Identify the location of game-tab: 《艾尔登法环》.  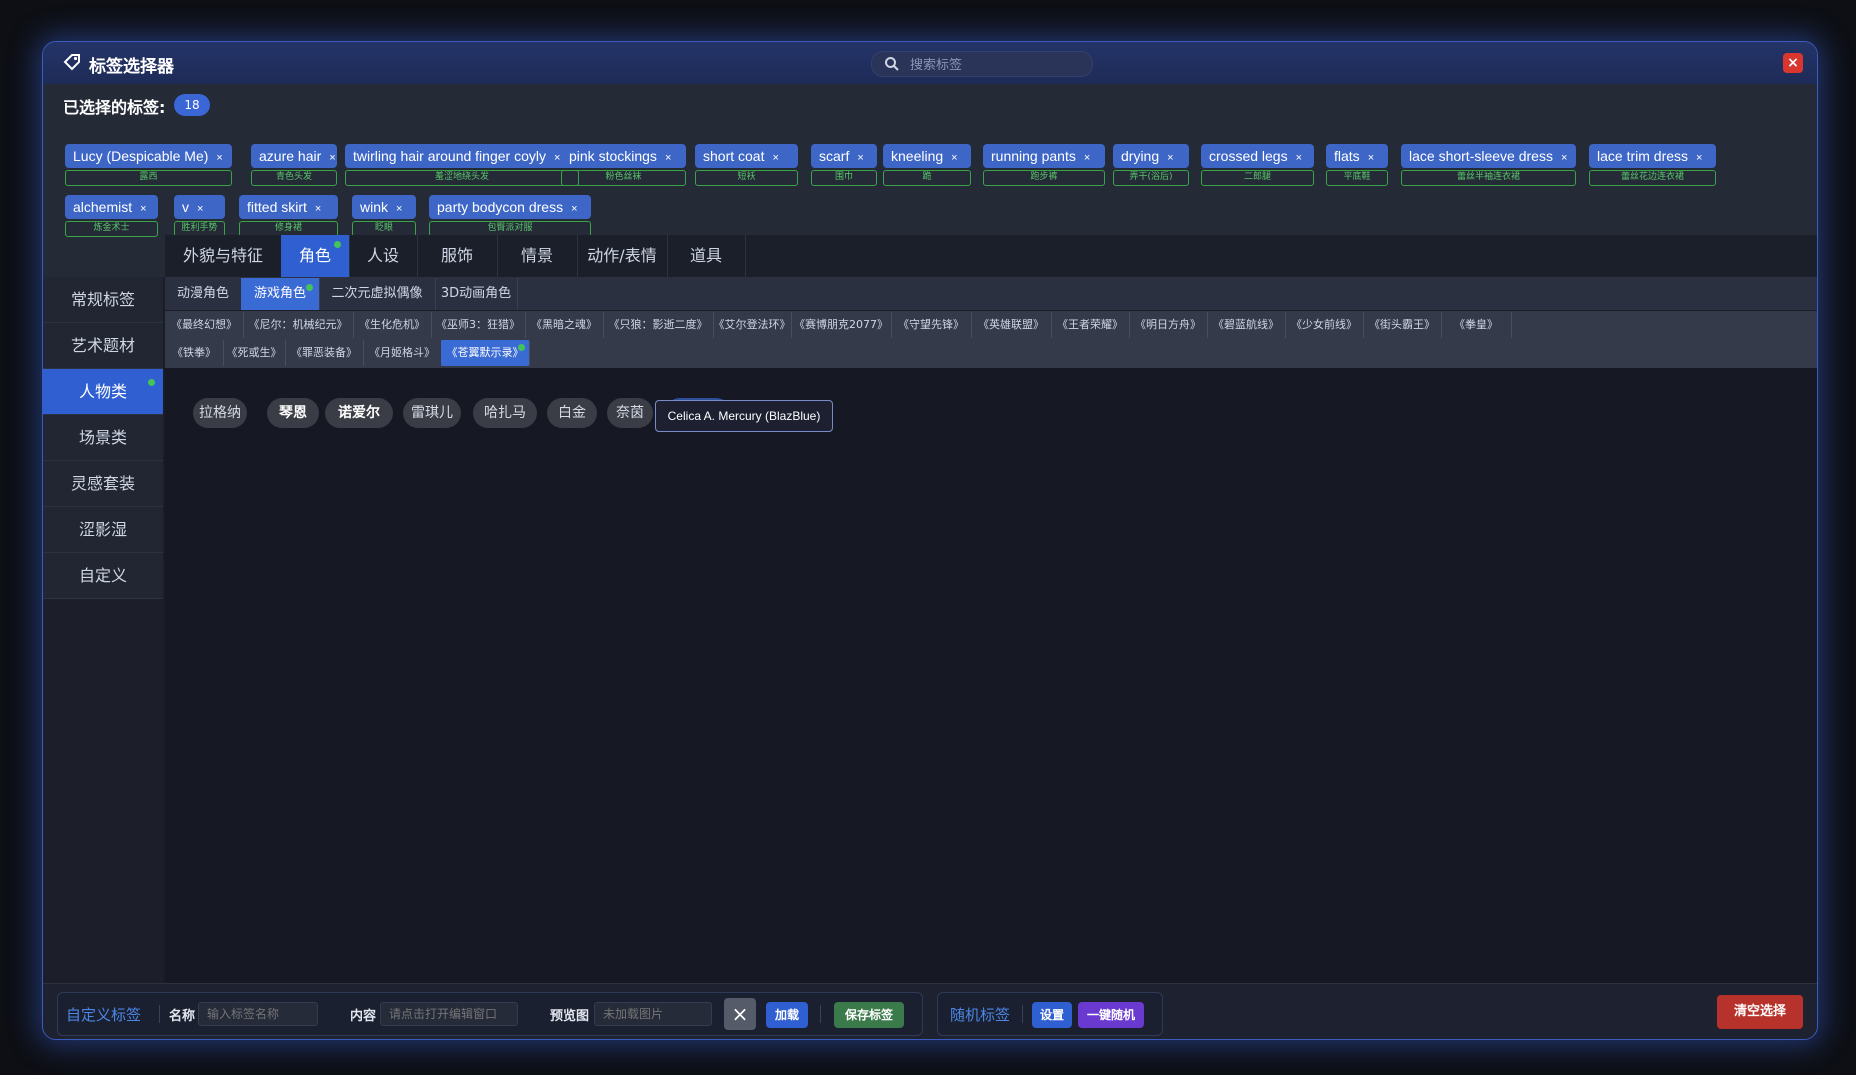
(752, 325).